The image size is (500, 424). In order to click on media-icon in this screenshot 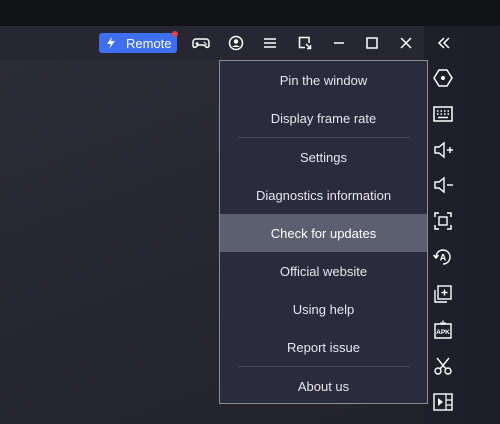, I will do `click(443, 402)`.